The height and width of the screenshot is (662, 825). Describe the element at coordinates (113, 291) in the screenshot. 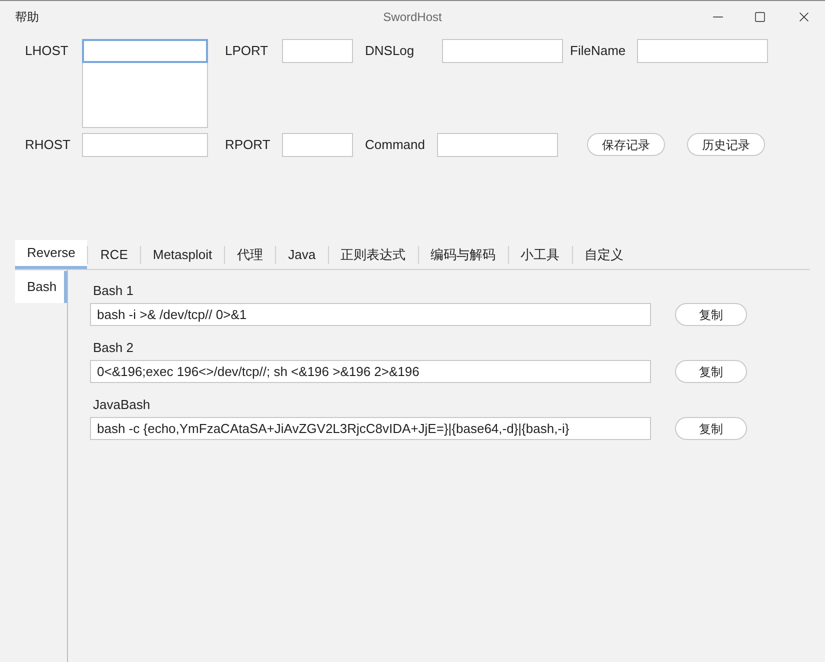

I see `command-title: Bash 1` at that location.